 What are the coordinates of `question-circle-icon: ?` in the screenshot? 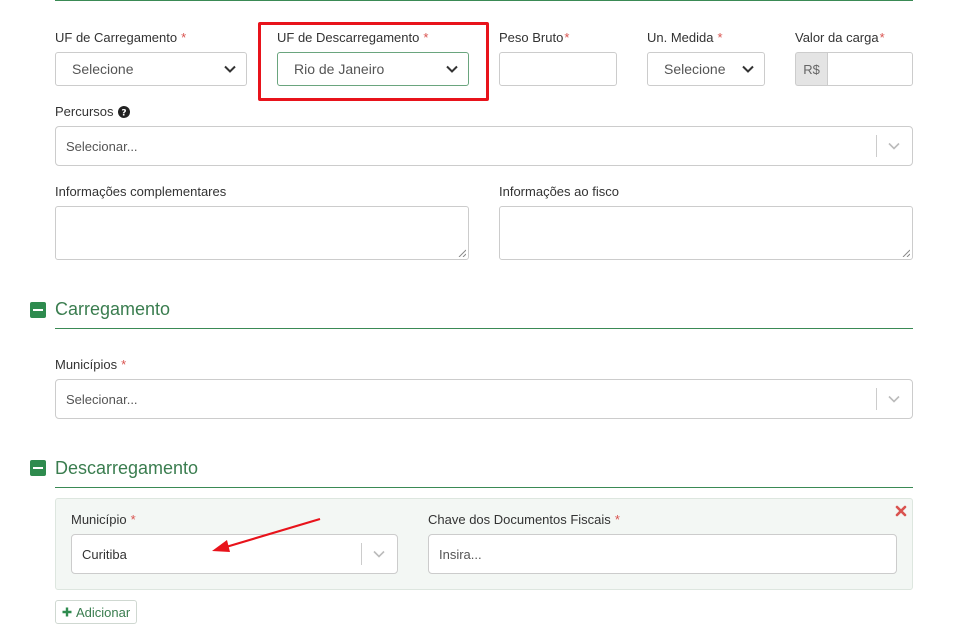 It's located at (123, 111).